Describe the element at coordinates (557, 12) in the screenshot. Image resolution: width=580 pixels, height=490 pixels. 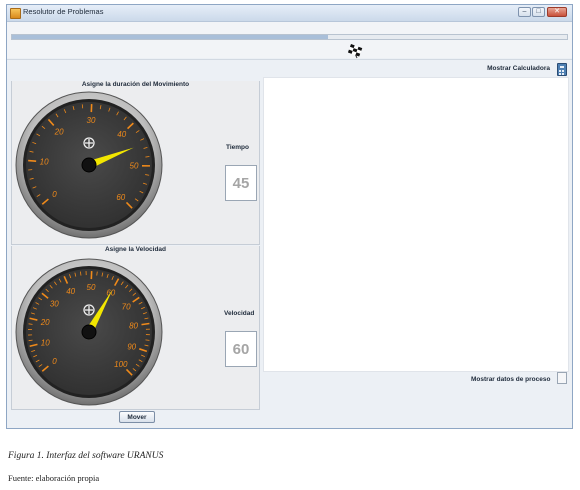
I see `close-button: ✕` at that location.